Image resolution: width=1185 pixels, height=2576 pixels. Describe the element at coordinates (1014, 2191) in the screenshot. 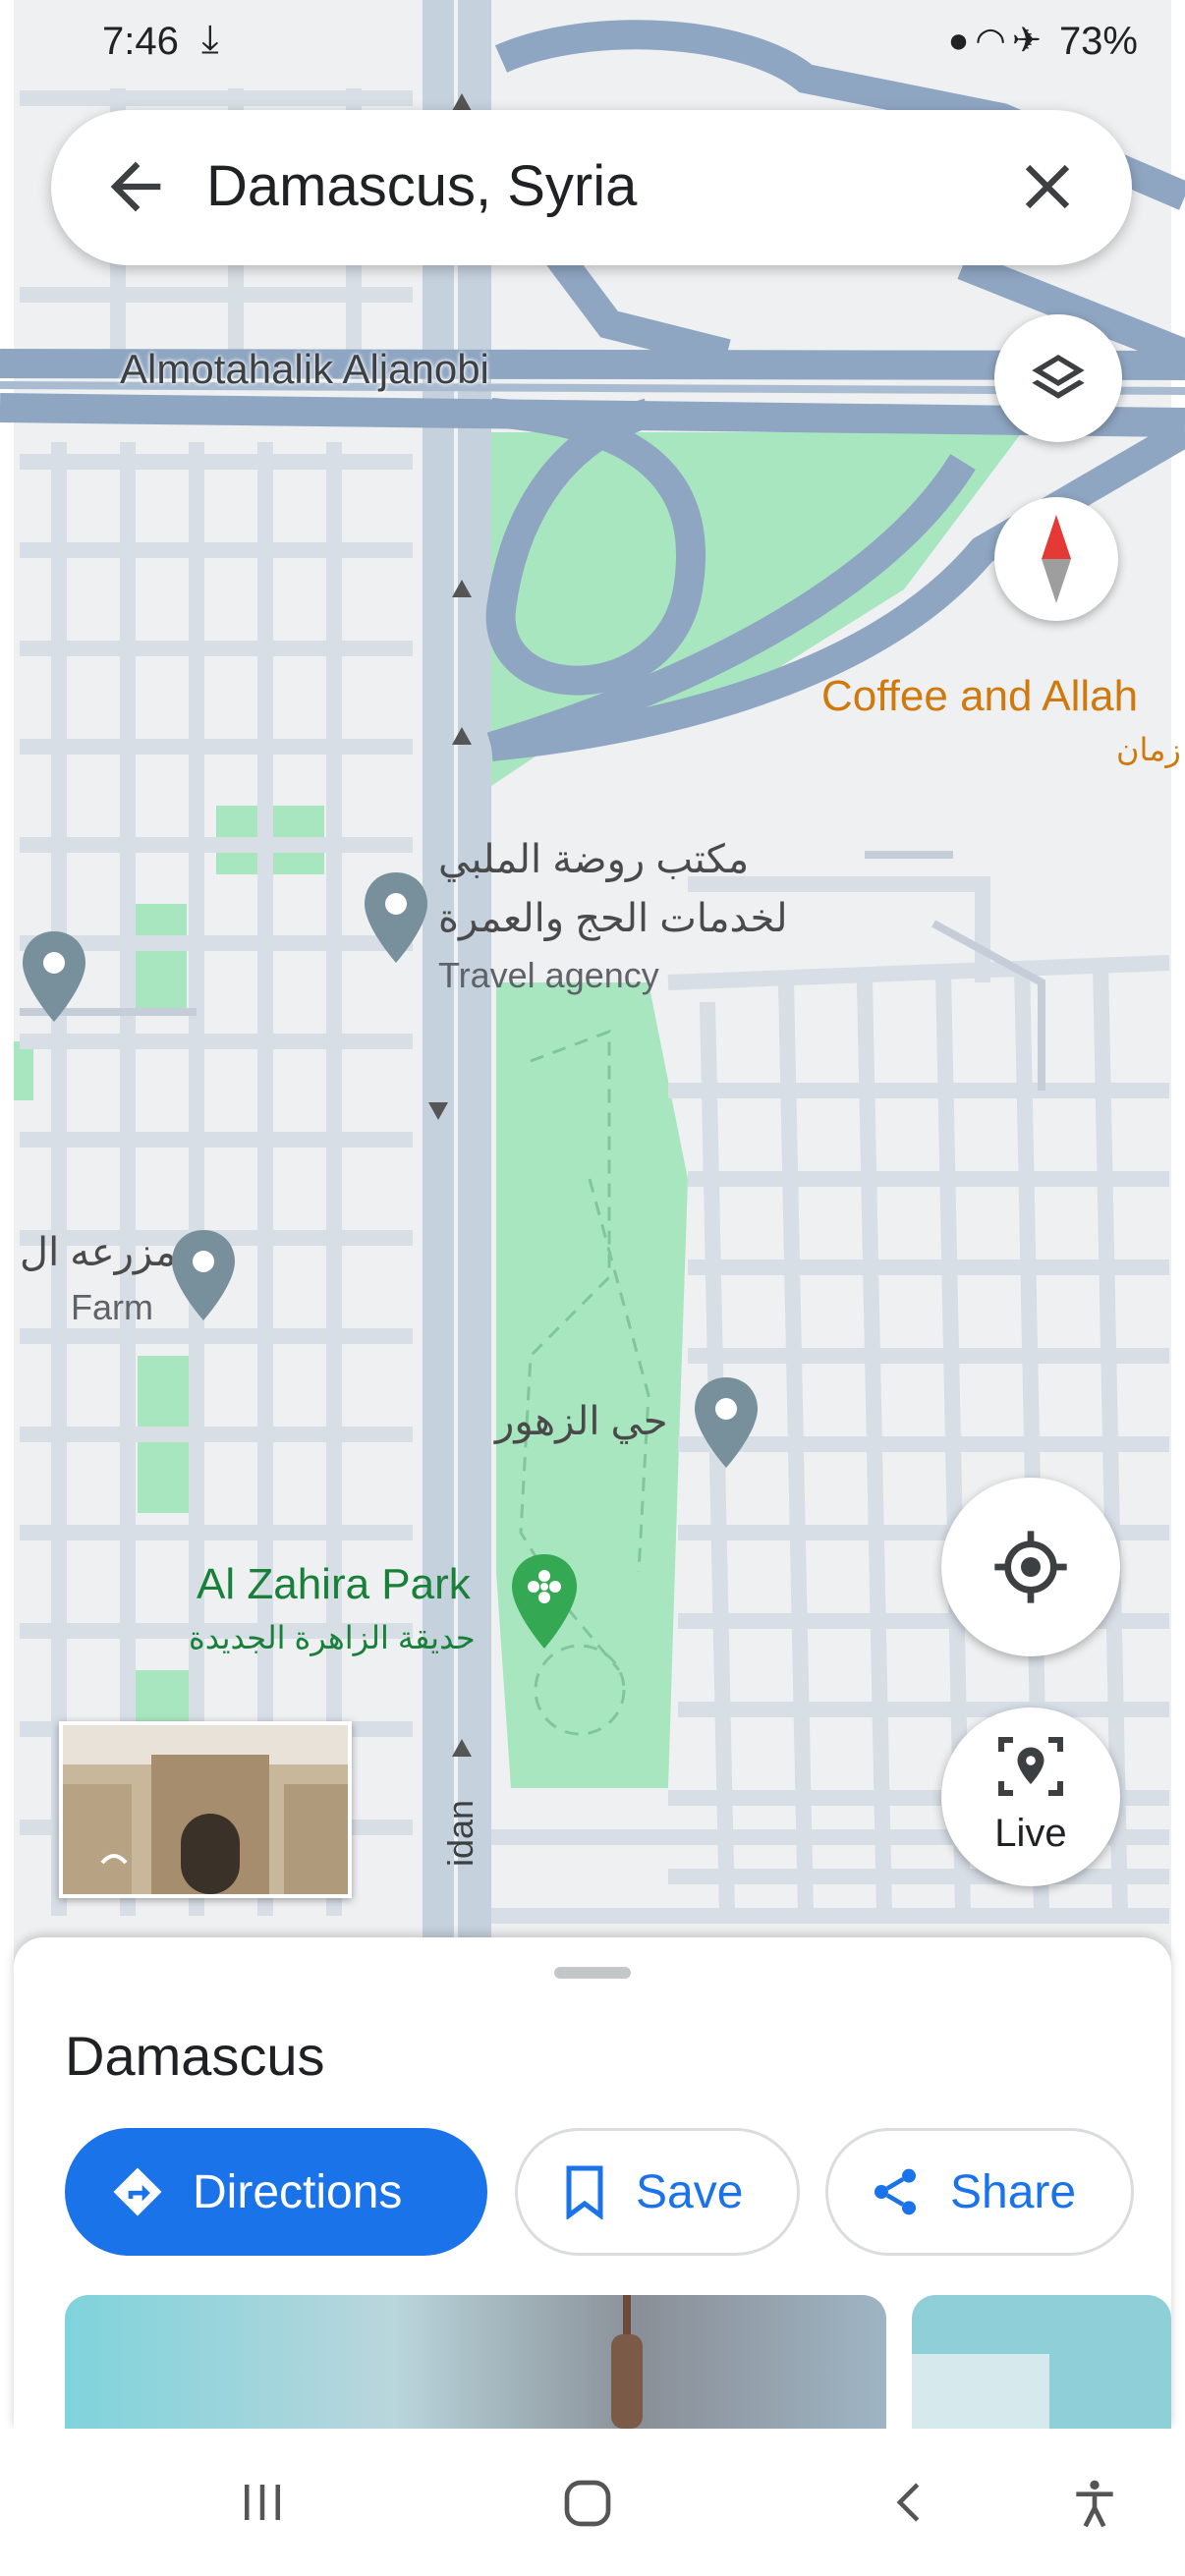

I see `share-label: Share` at that location.